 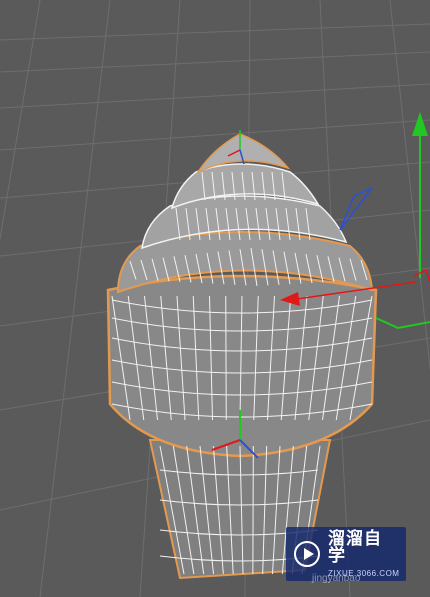 What do you see at coordinates (307, 554) in the screenshot?
I see `play-icon` at bounding box center [307, 554].